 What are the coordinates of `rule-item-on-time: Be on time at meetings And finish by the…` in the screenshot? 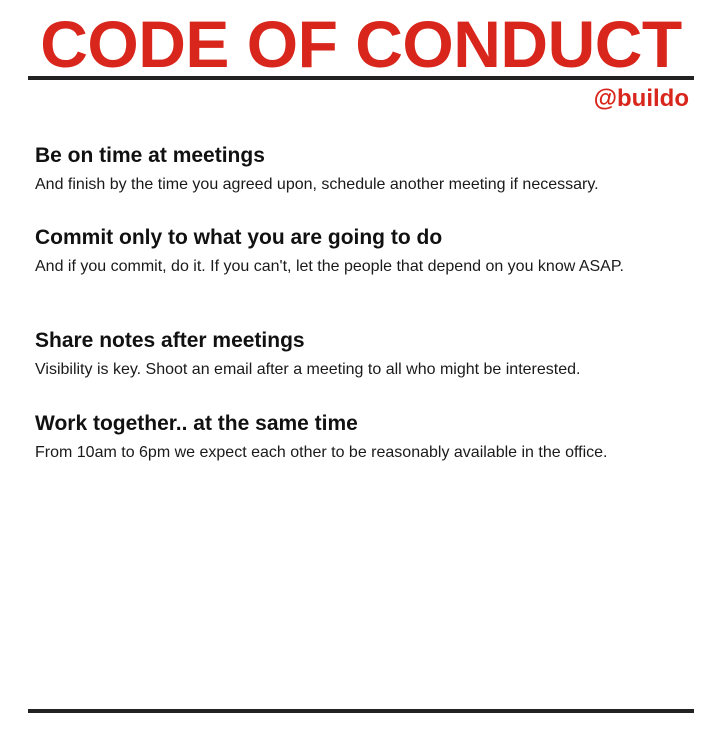 It's located at (370, 169).